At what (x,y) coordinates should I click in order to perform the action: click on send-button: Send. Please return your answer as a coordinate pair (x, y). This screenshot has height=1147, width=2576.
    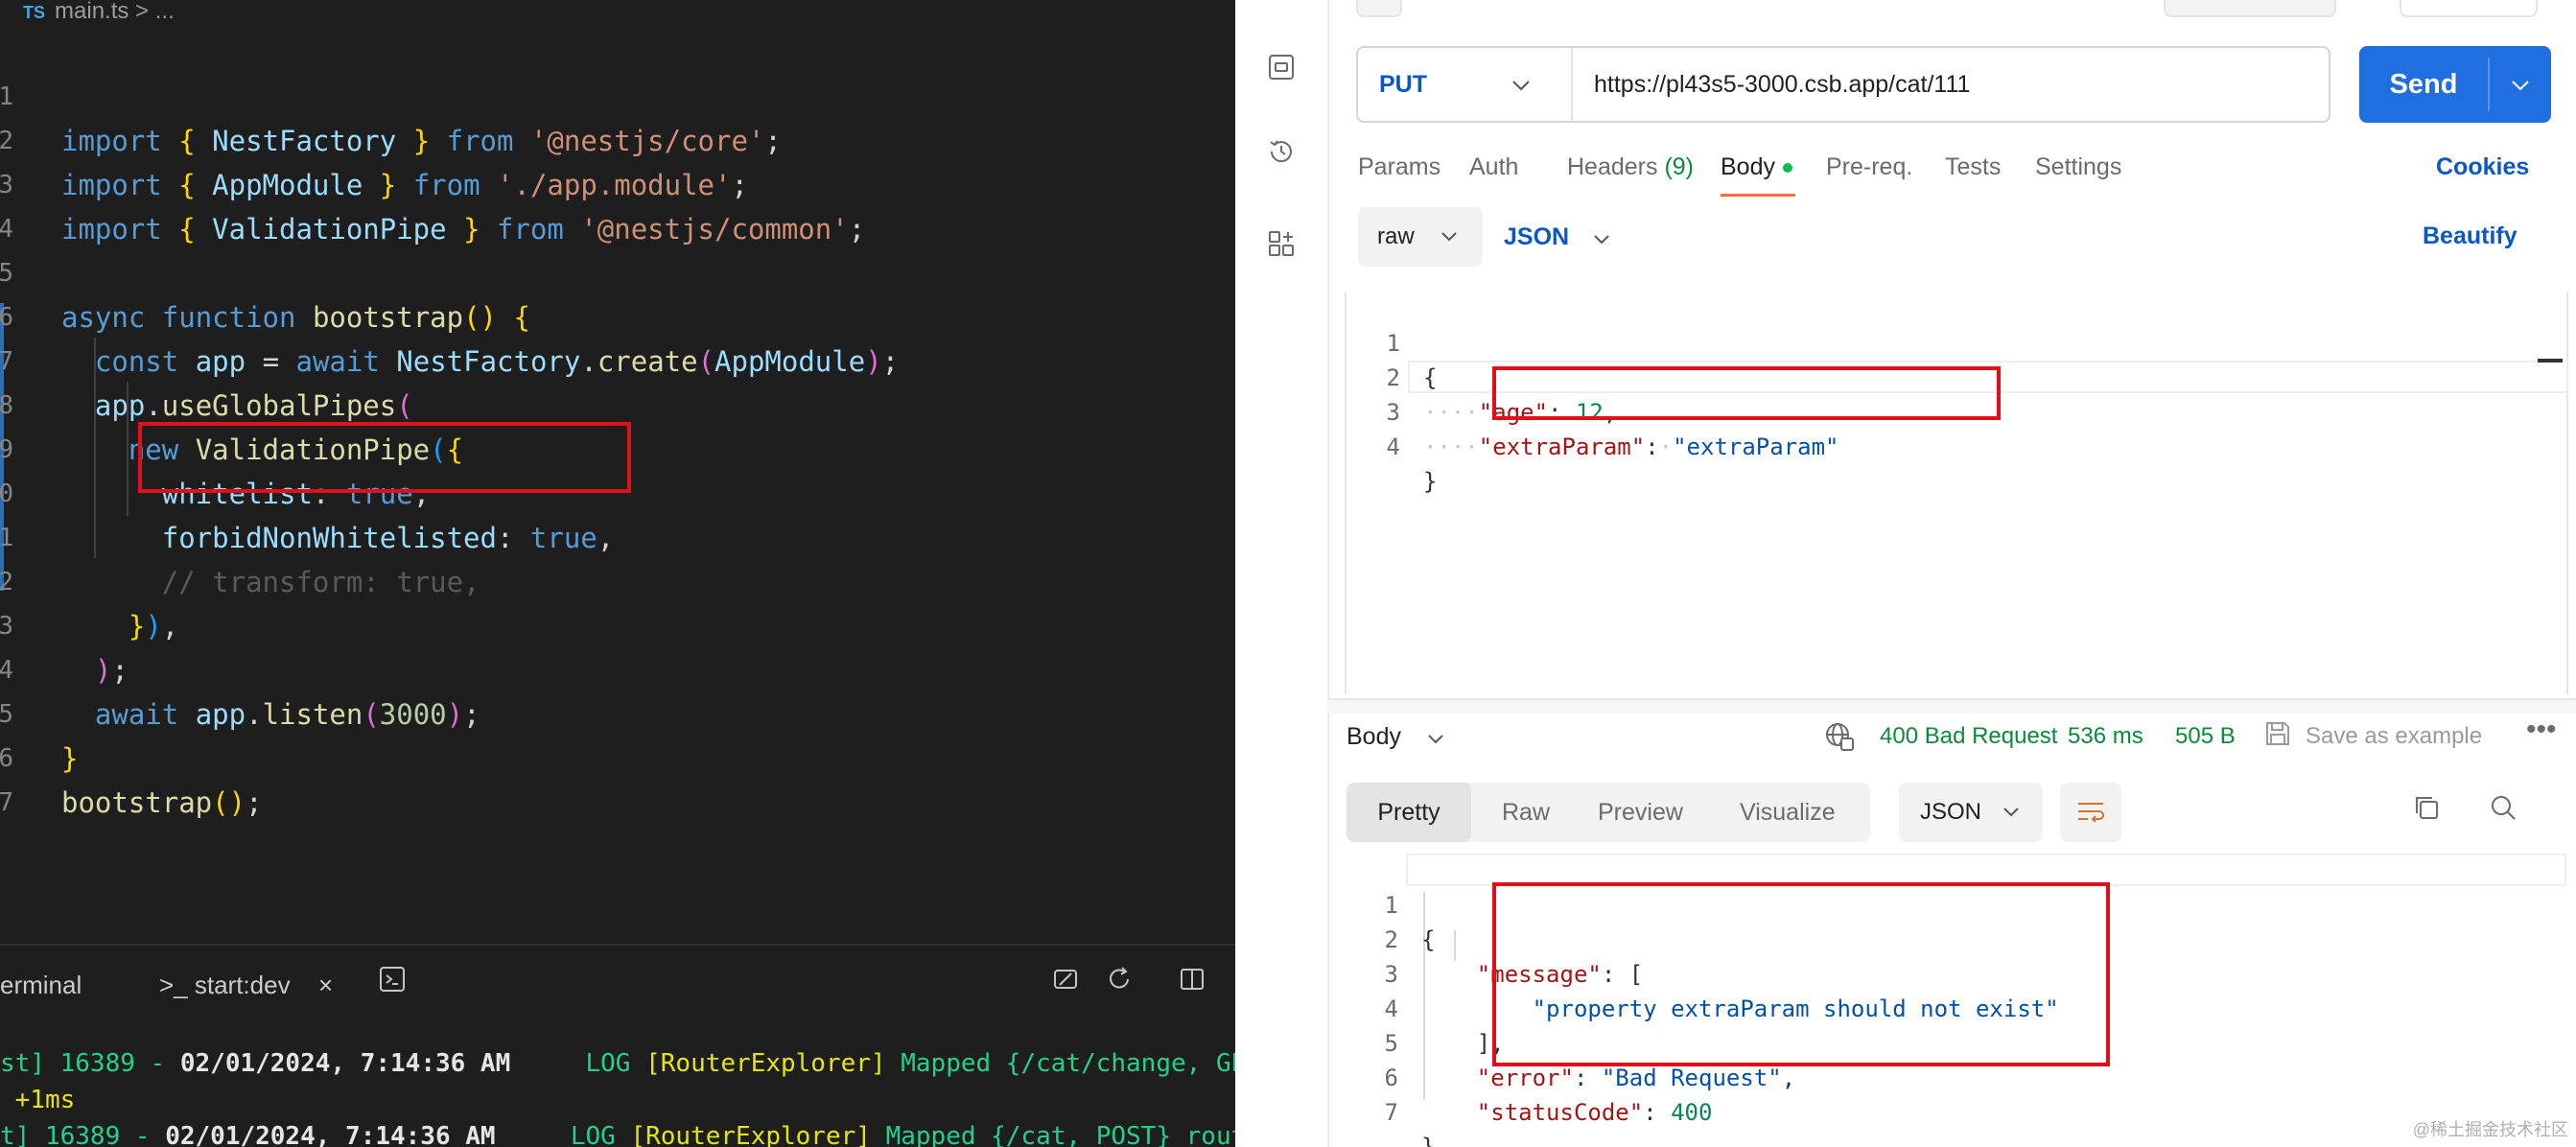
    Looking at the image, I should click on (2455, 84).